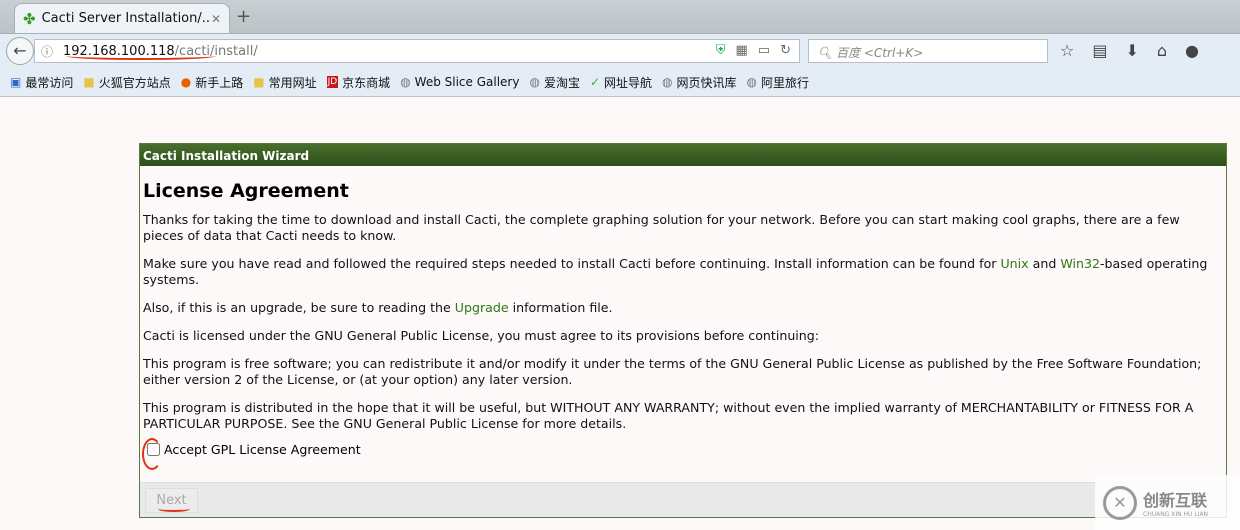 Image resolution: width=1240 pixels, height=530 pixels. What do you see at coordinates (785, 50) in the screenshot?
I see `reload-icon: ↻` at bounding box center [785, 50].